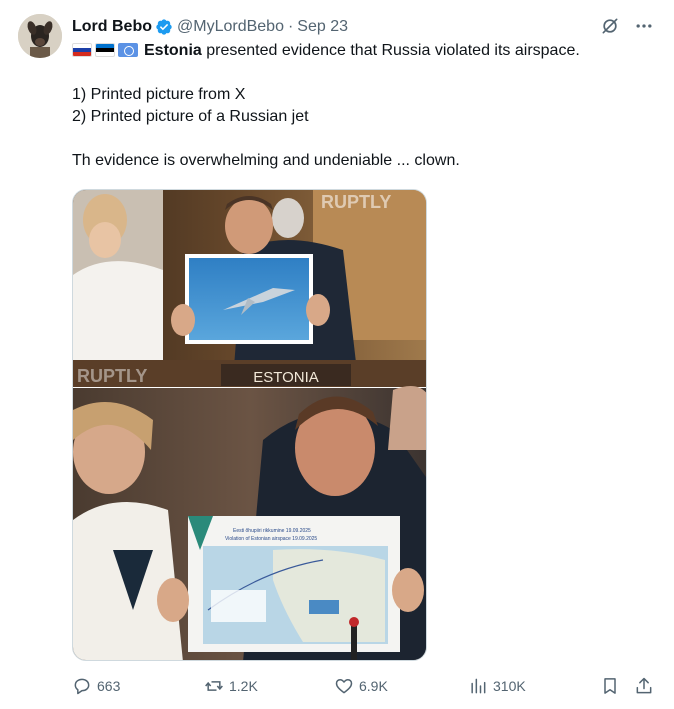 This screenshot has height=709, width=674. What do you see at coordinates (344, 686) in the screenshot?
I see `heart-icon` at bounding box center [344, 686].